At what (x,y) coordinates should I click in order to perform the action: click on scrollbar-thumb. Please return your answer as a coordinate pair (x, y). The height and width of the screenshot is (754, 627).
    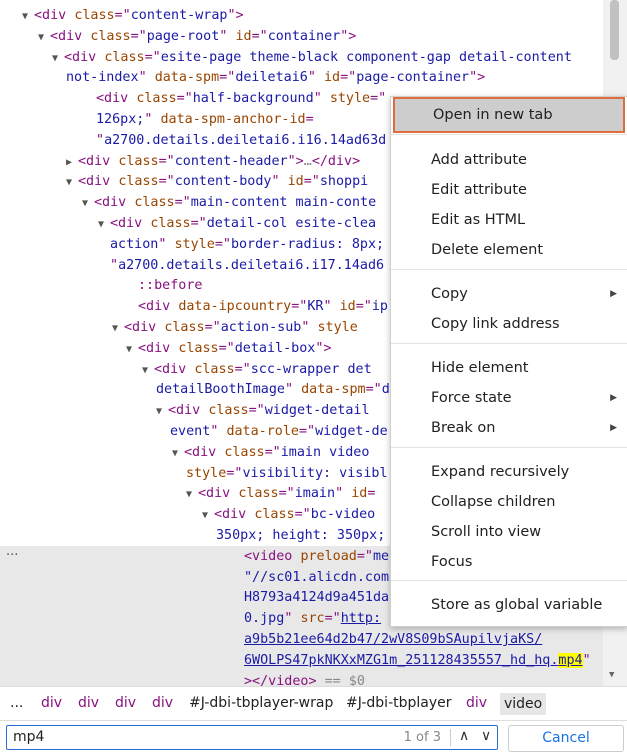
    Looking at the image, I should click on (614, 30).